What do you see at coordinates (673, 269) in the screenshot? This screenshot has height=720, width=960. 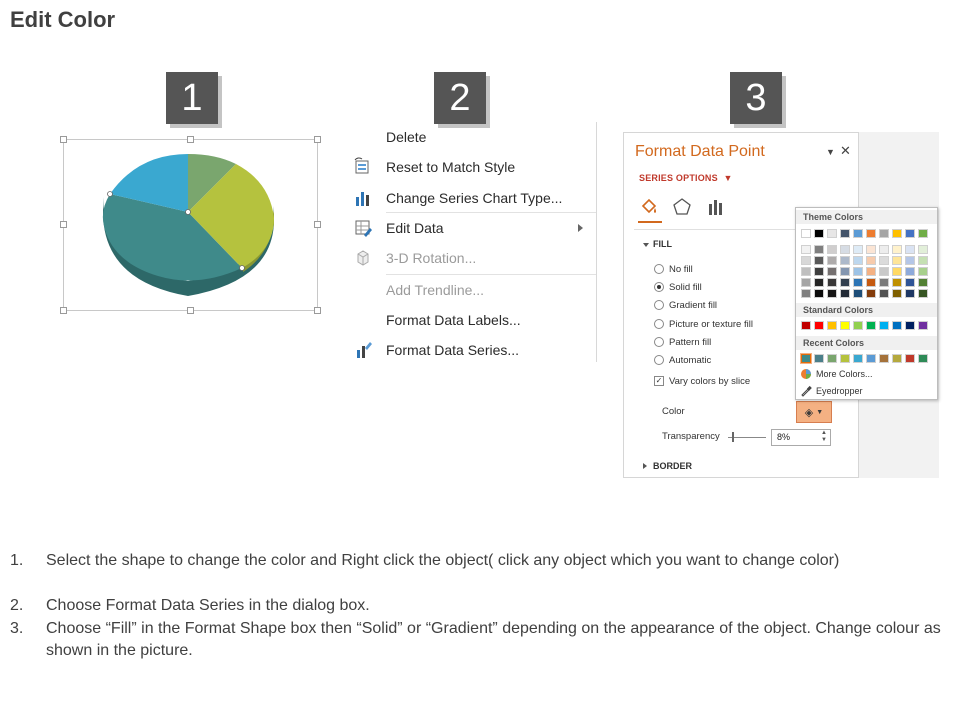 I see `fill-option-no-fill: No fill` at bounding box center [673, 269].